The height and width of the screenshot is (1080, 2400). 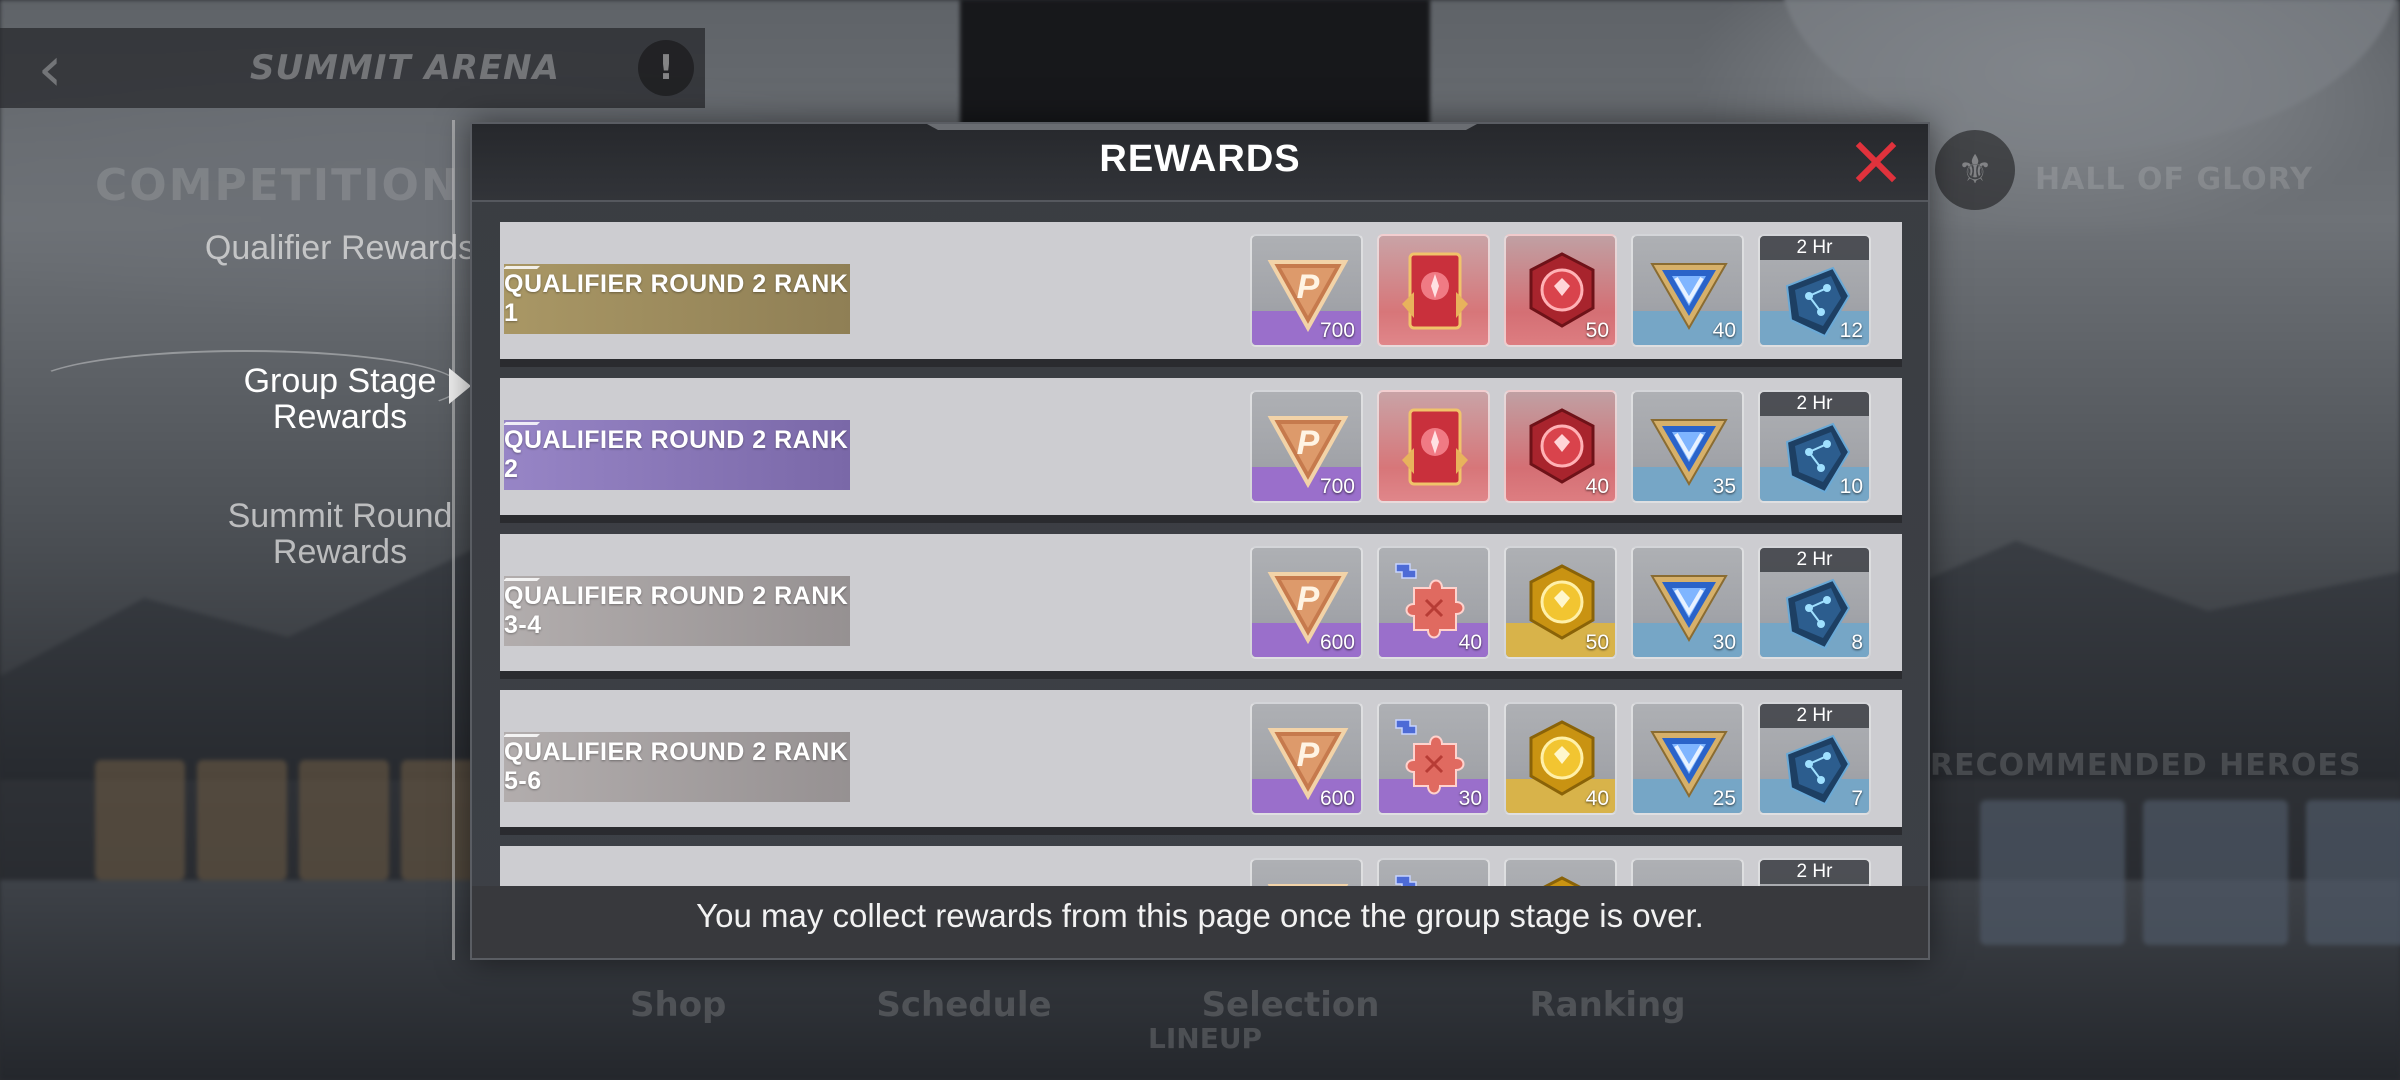 I want to click on nav-schedule: Schedule, so click(x=963, y=1005).